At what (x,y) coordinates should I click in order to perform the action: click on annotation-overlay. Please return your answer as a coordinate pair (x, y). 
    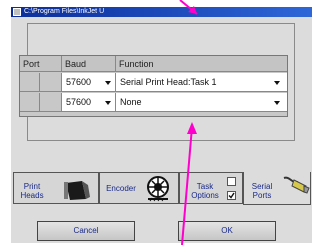
    Looking at the image, I should click on (188, 122).